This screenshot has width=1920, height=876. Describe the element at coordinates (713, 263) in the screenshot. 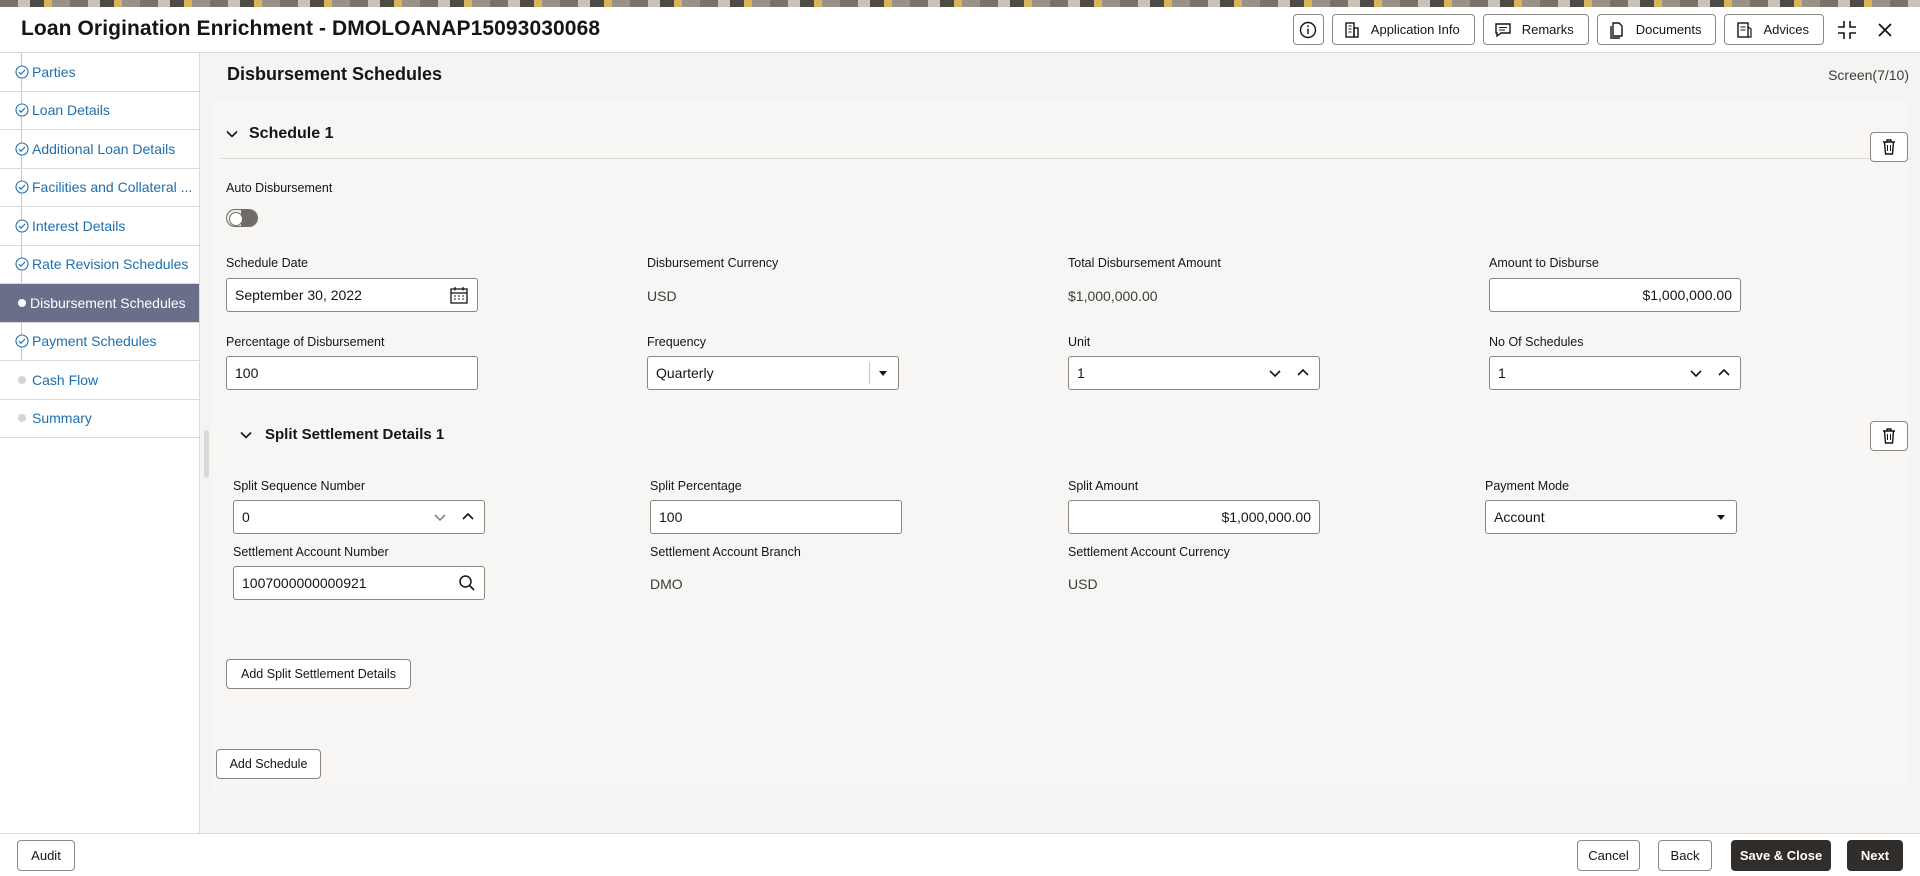

I see `disbursement-currency-label: Disbursement Currency` at that location.